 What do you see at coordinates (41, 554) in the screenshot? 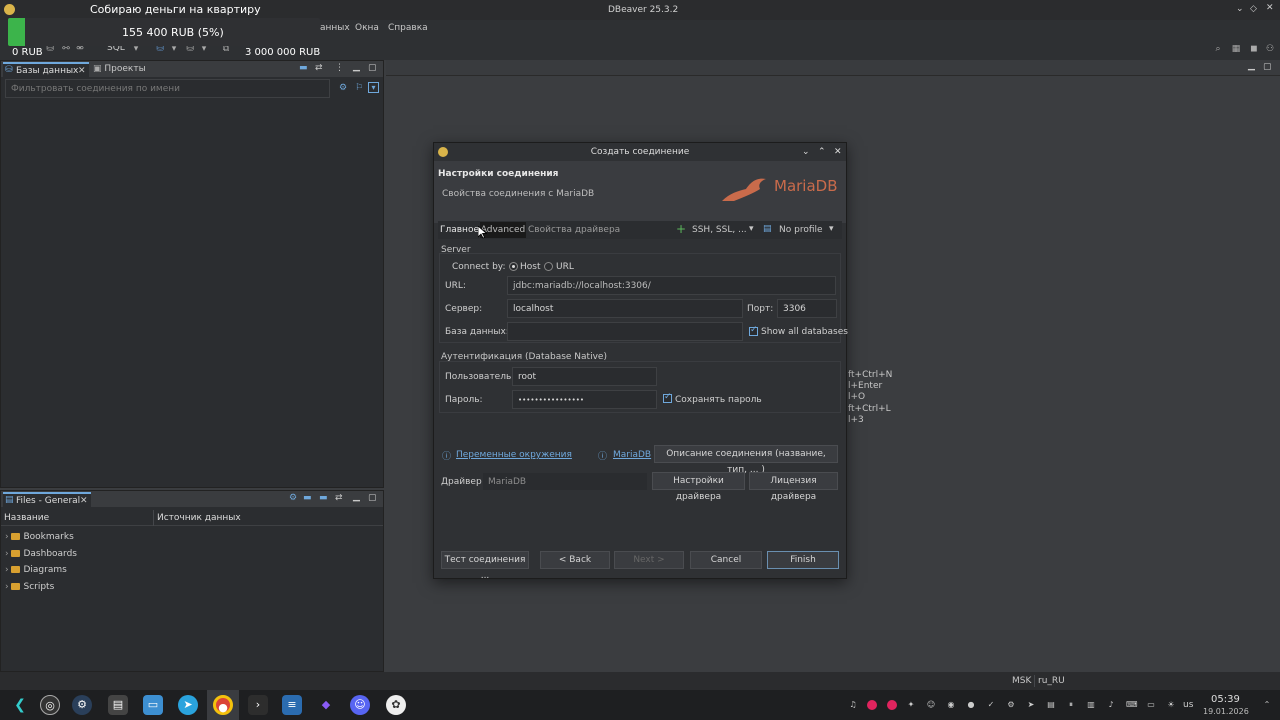
I see `tree-item-dashboards: › Dashboards` at bounding box center [41, 554].